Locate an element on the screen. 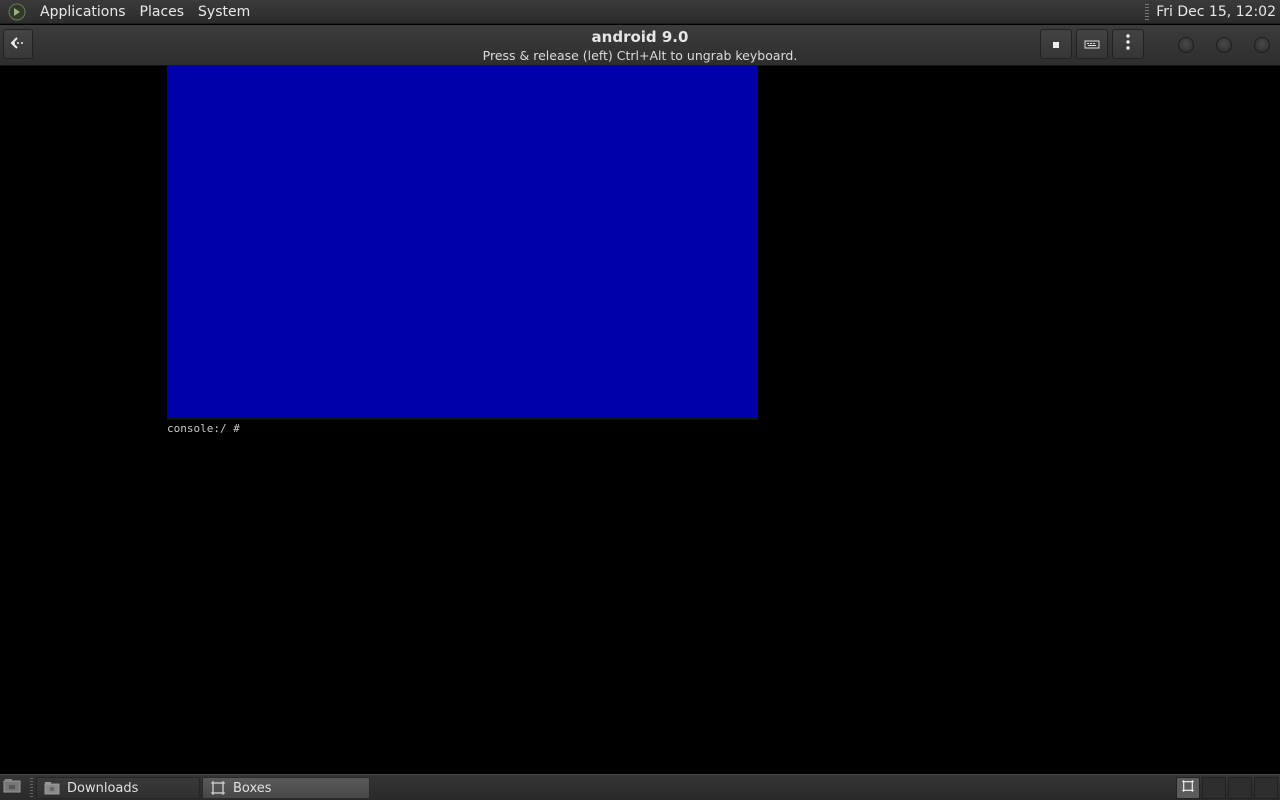 The width and height of the screenshot is (1280, 800). menu-button is located at coordinates (1128, 44).